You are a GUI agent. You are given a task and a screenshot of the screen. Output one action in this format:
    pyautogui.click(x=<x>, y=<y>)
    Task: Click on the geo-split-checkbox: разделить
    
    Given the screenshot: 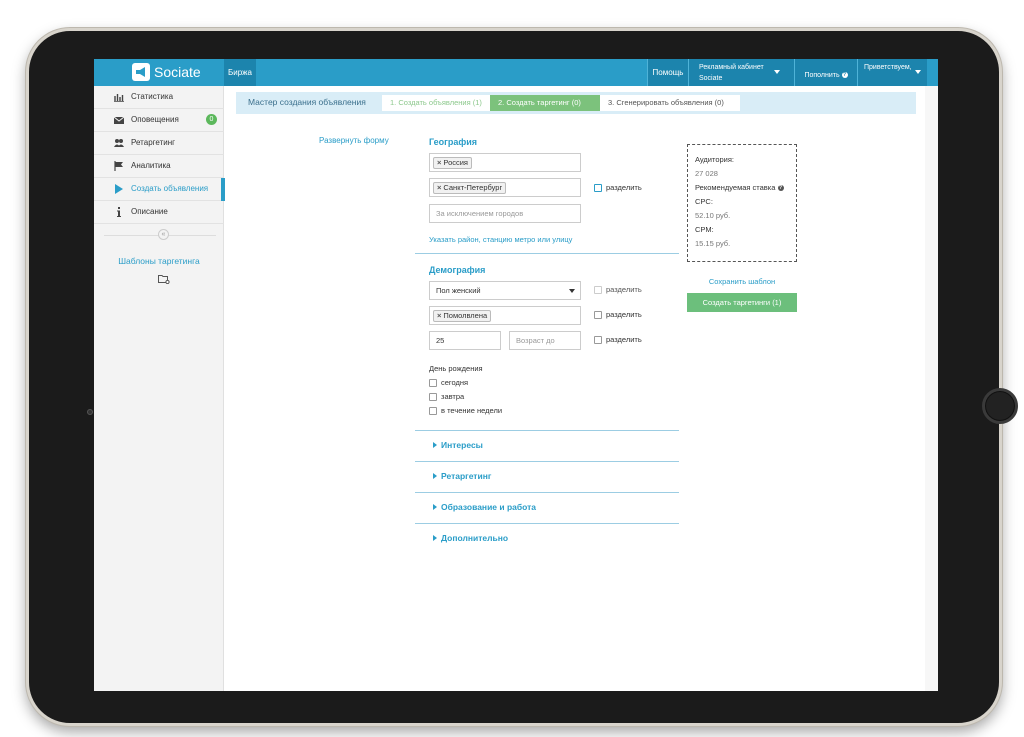 What is the action you would take?
    pyautogui.click(x=618, y=188)
    